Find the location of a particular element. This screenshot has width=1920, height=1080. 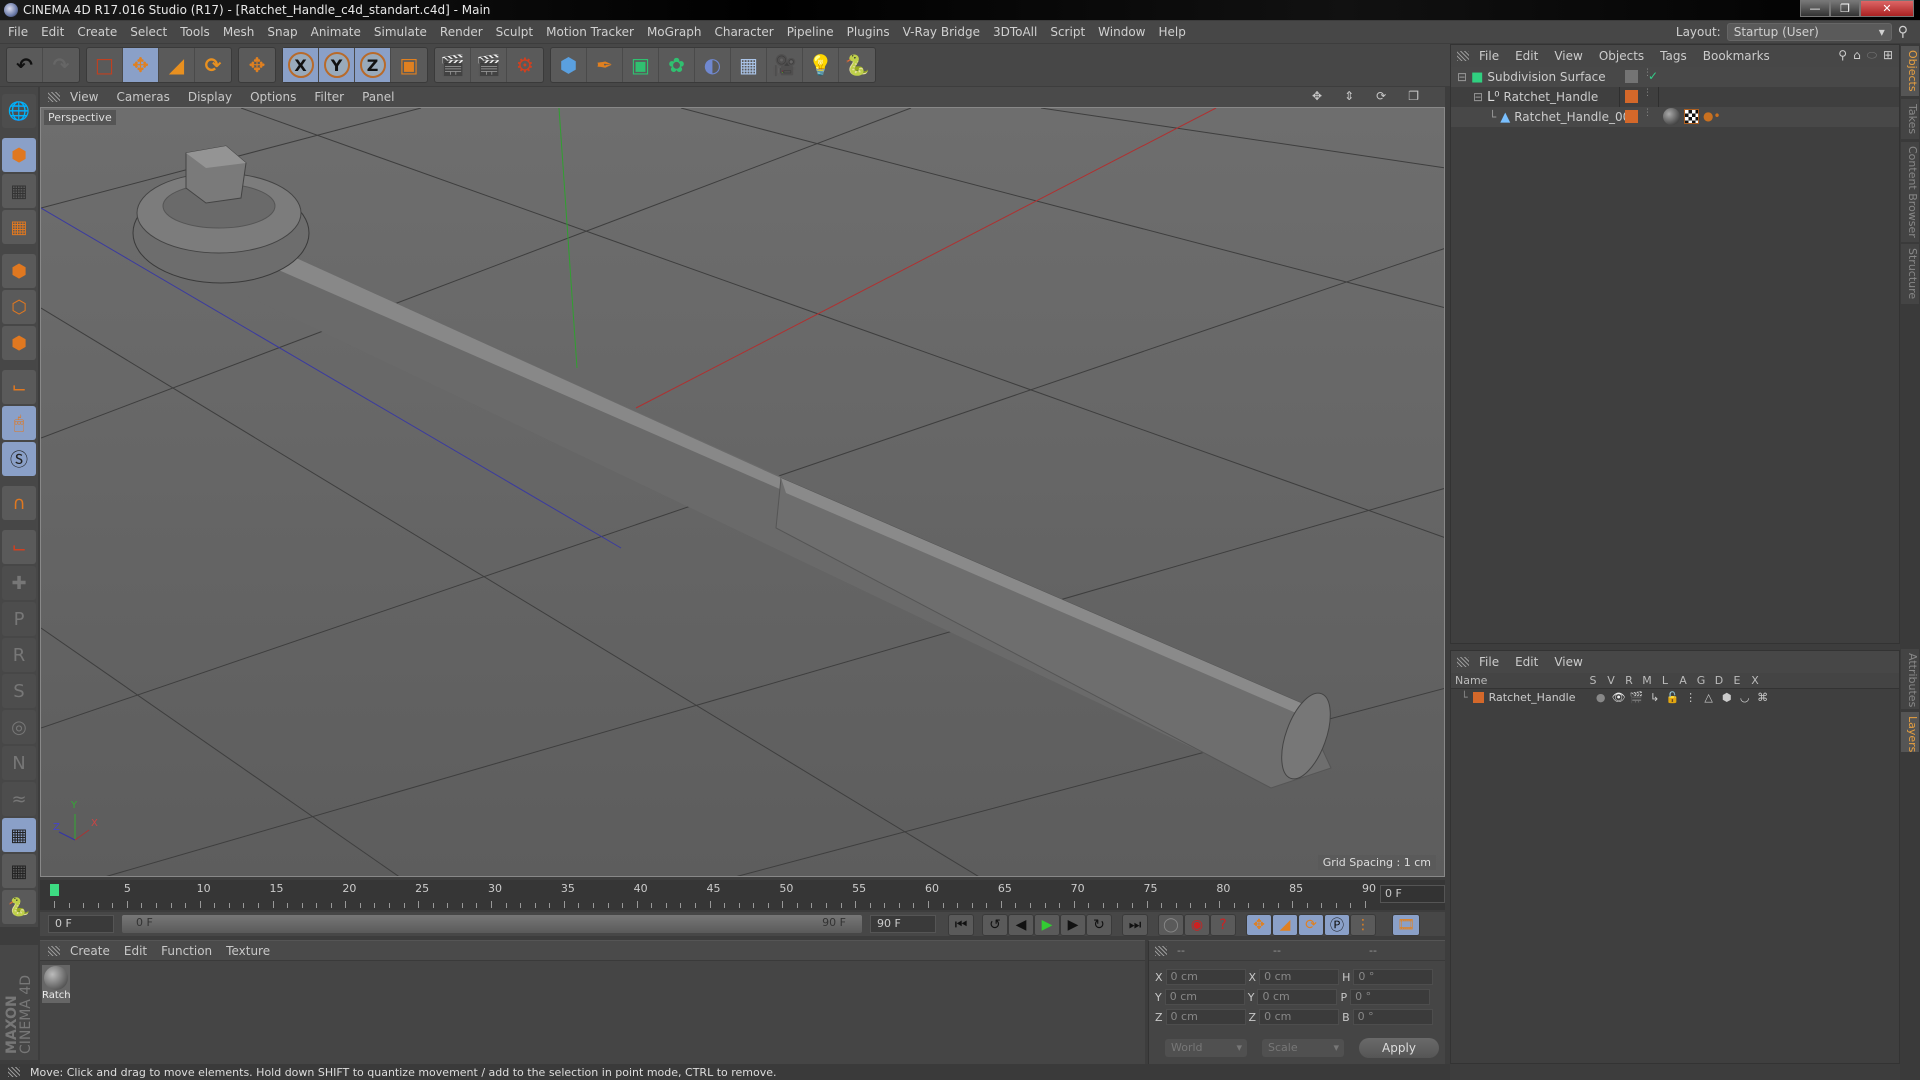

new-panel-icon: ⊞ is located at coordinates (1888, 55).